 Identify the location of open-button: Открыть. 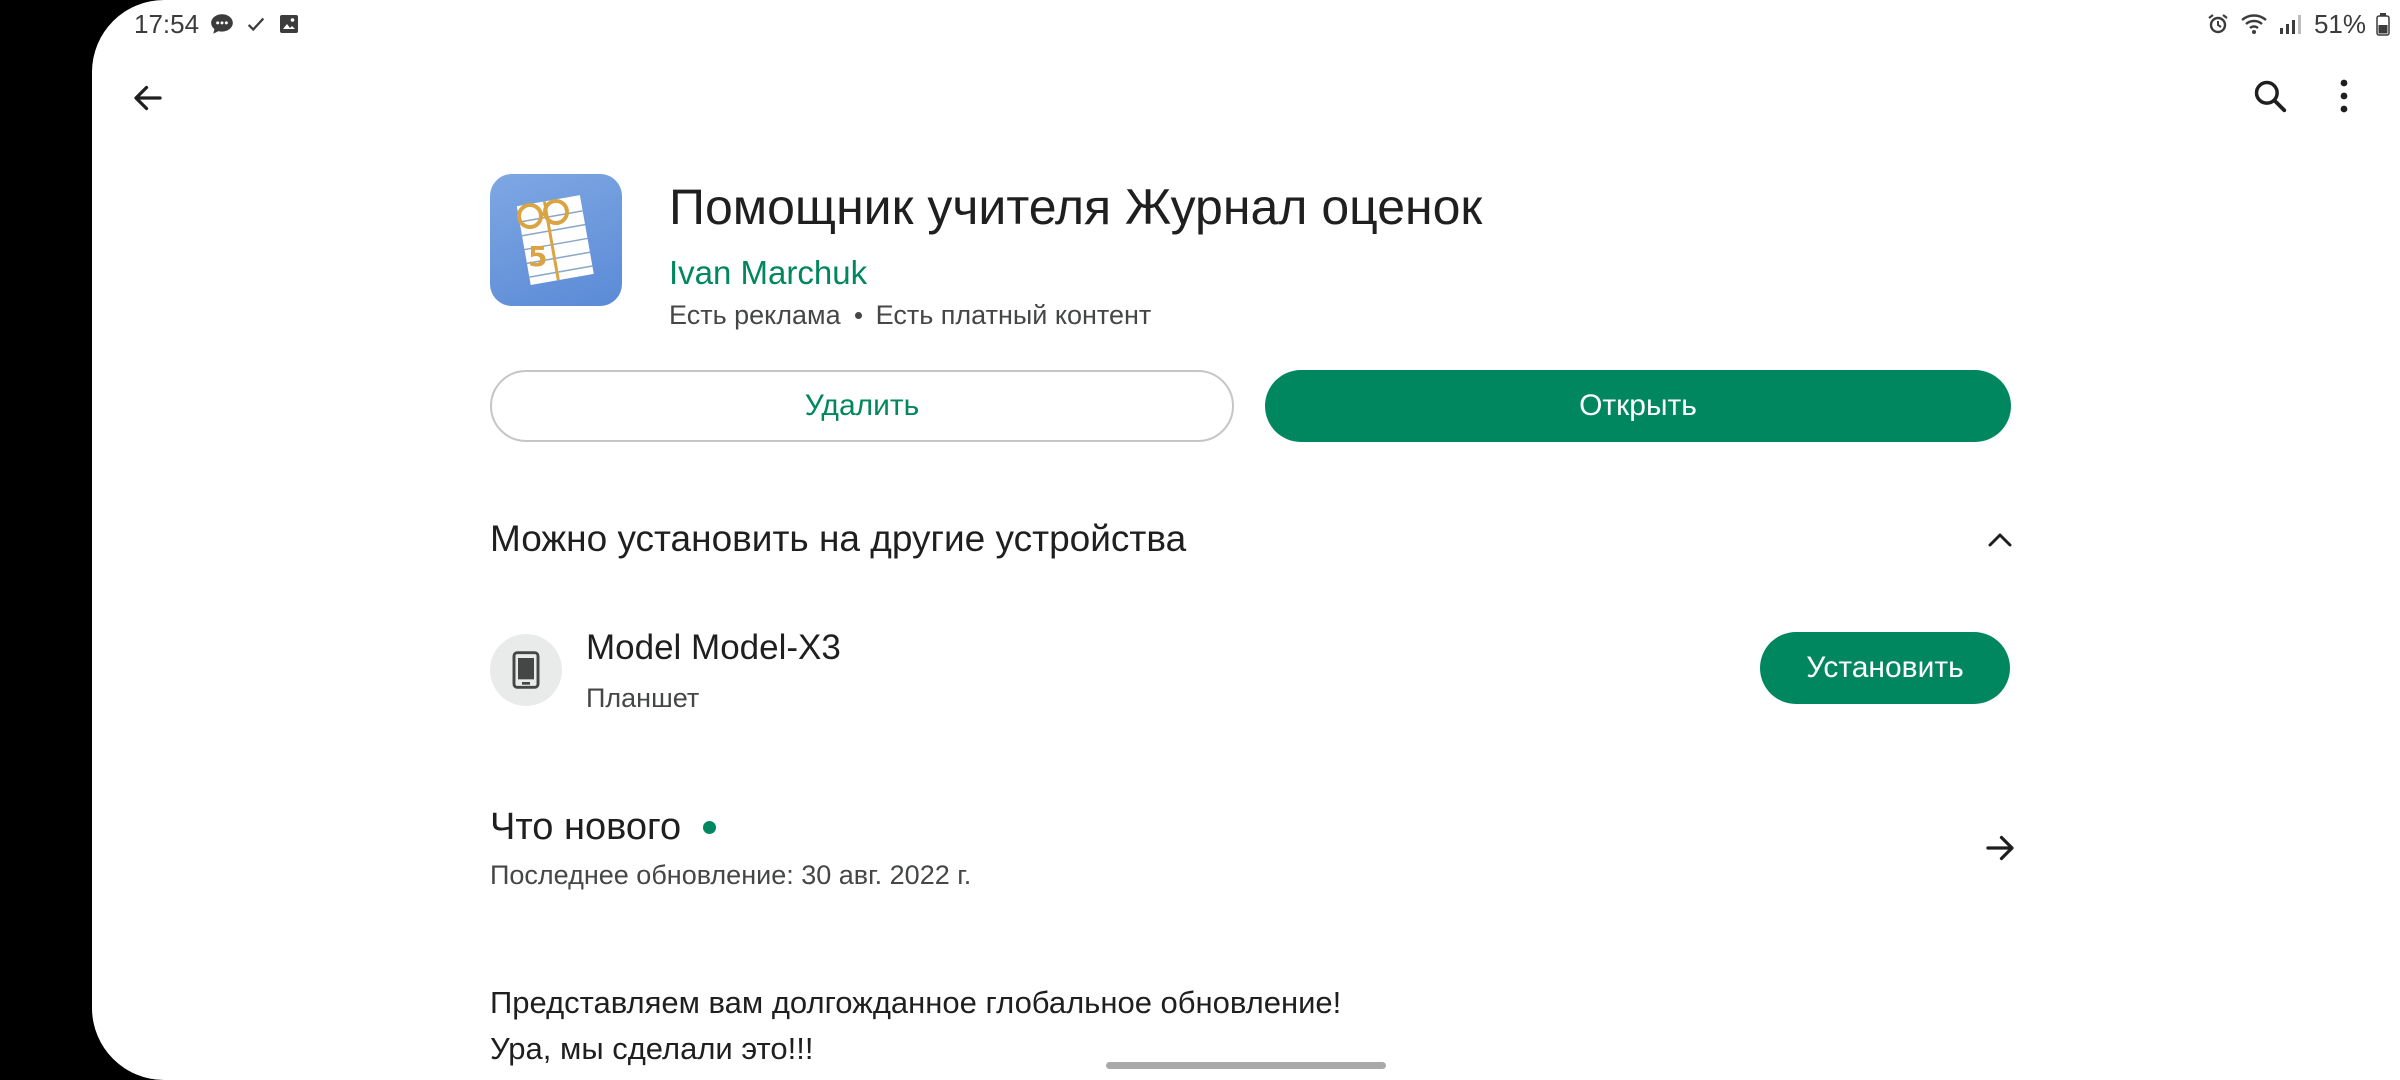
(1638, 406).